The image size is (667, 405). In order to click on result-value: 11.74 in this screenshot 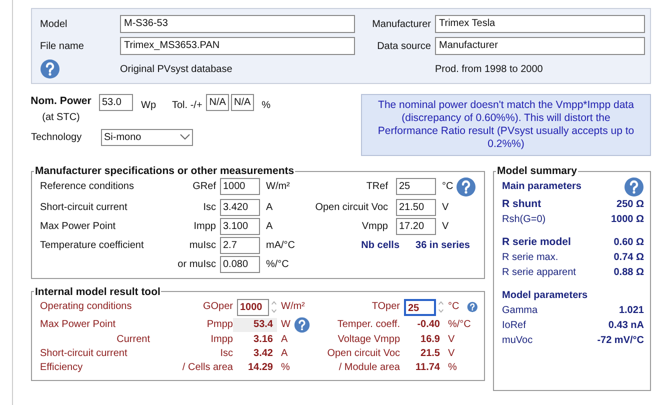, I will do `click(427, 368)`.